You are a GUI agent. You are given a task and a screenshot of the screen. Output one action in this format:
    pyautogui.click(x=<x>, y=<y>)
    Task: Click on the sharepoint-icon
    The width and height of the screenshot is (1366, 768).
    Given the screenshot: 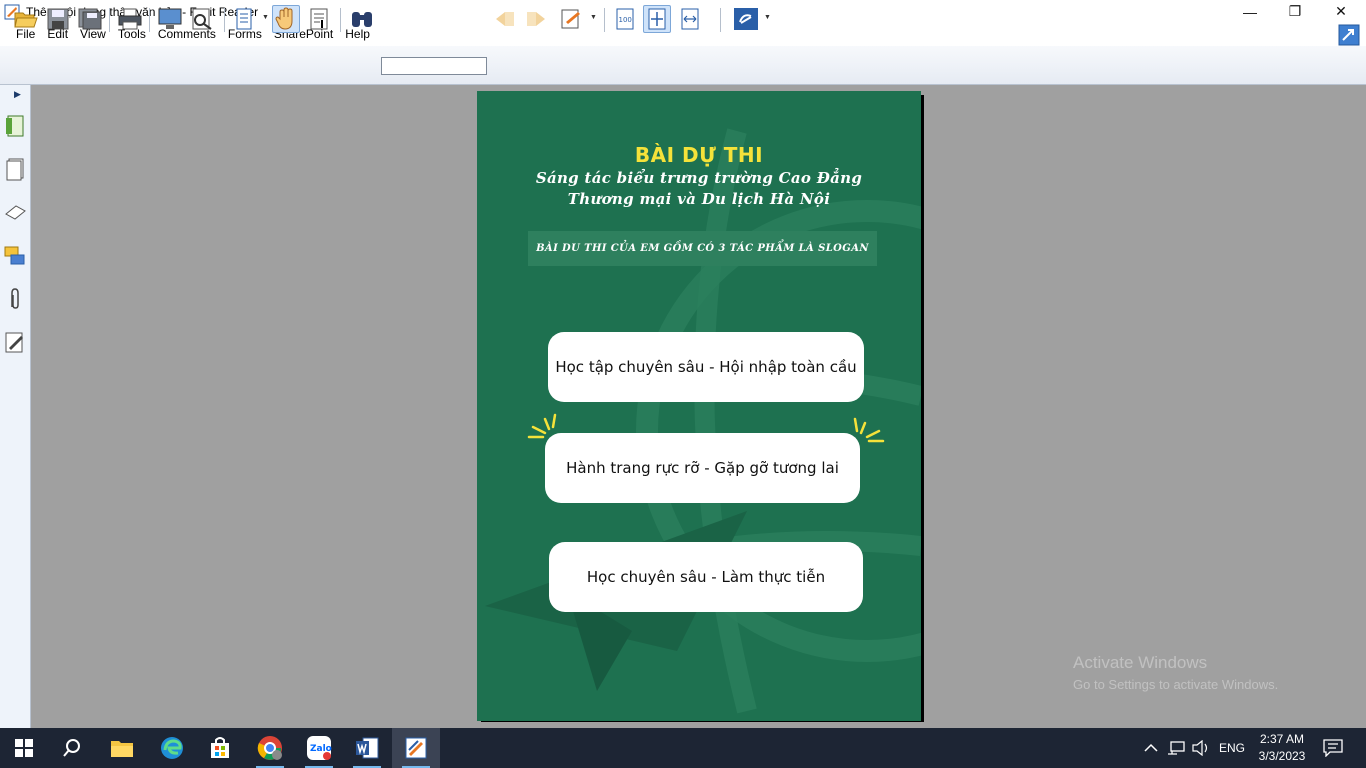 What is the action you would take?
    pyautogui.click(x=746, y=19)
    